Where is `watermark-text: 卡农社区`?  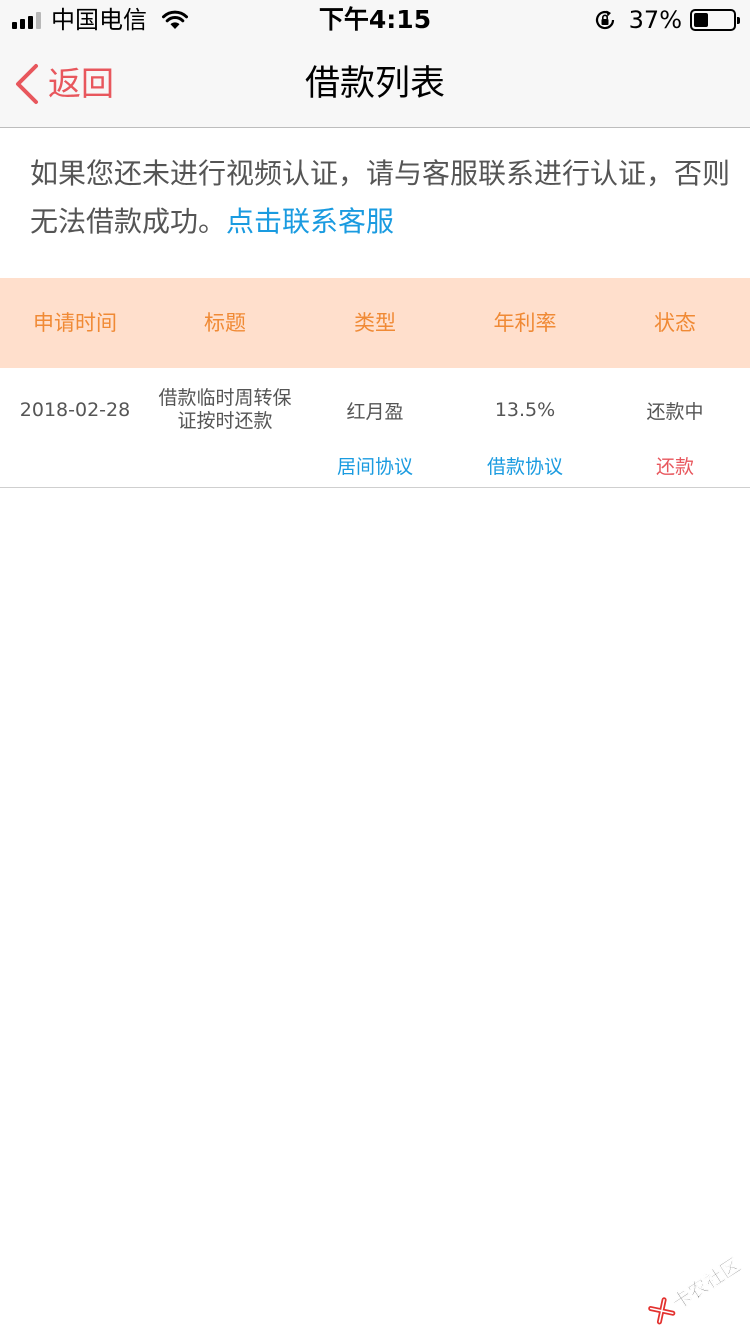
watermark-text: 卡农社区 is located at coordinates (706, 1283).